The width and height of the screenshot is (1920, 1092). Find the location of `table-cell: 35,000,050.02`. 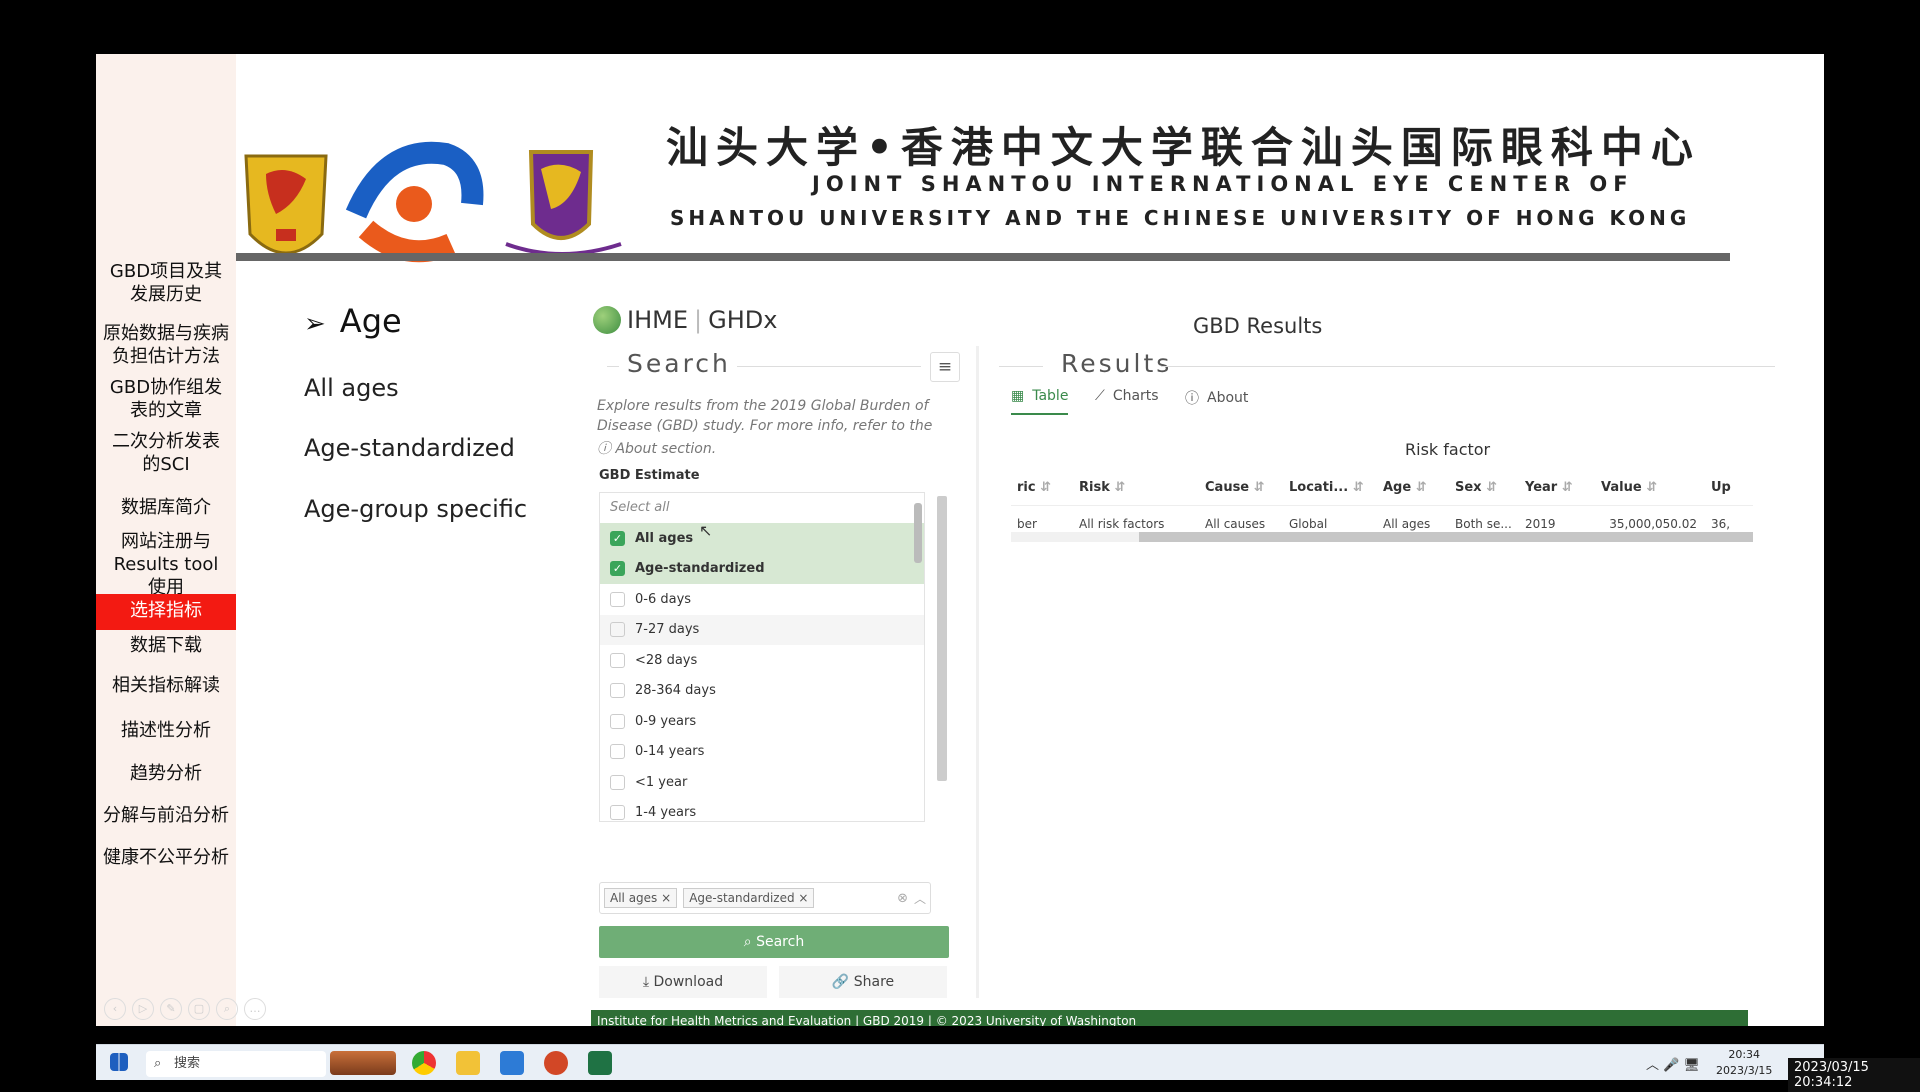

table-cell: 35,000,050.02 is located at coordinates (1653, 524).